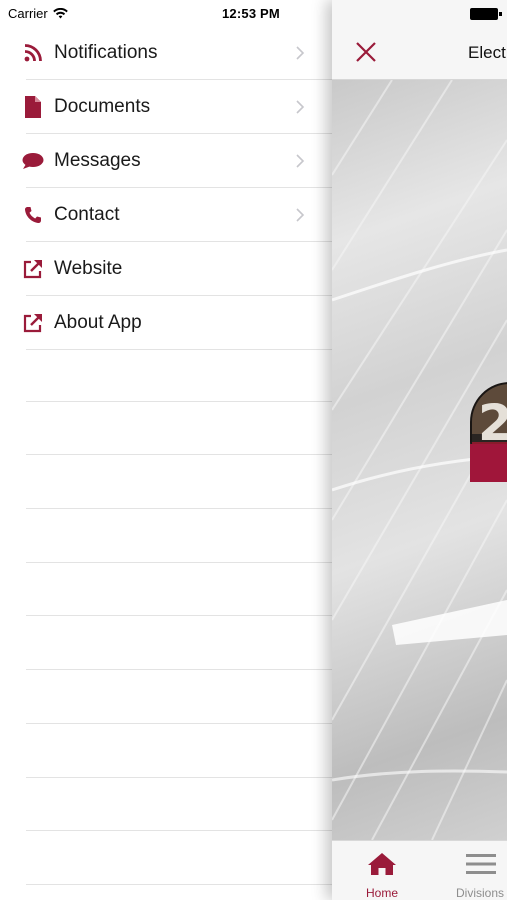  I want to click on phone-icon, so click(33, 215).